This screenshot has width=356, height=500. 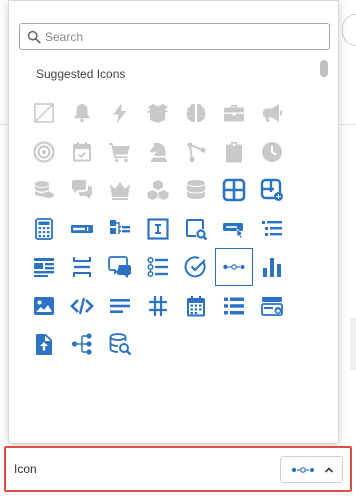 What do you see at coordinates (234, 190) in the screenshot?
I see `layout-grid-icon` at bounding box center [234, 190].